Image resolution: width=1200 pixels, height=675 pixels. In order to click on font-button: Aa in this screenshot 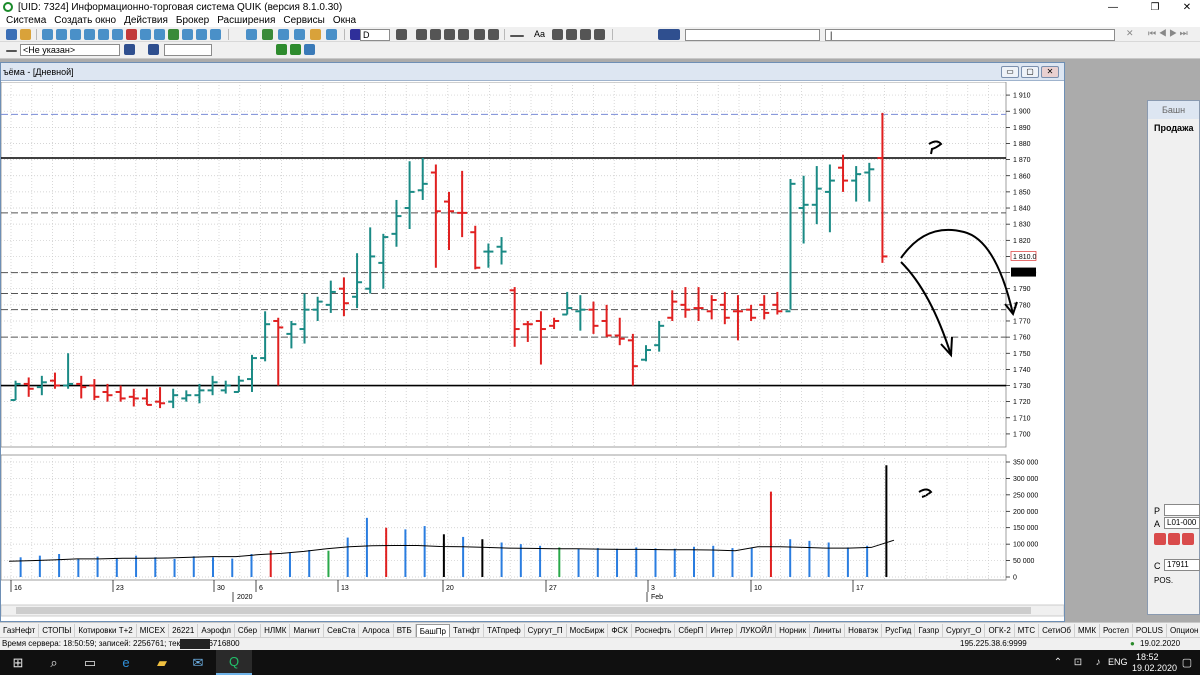, I will do `click(539, 34)`.